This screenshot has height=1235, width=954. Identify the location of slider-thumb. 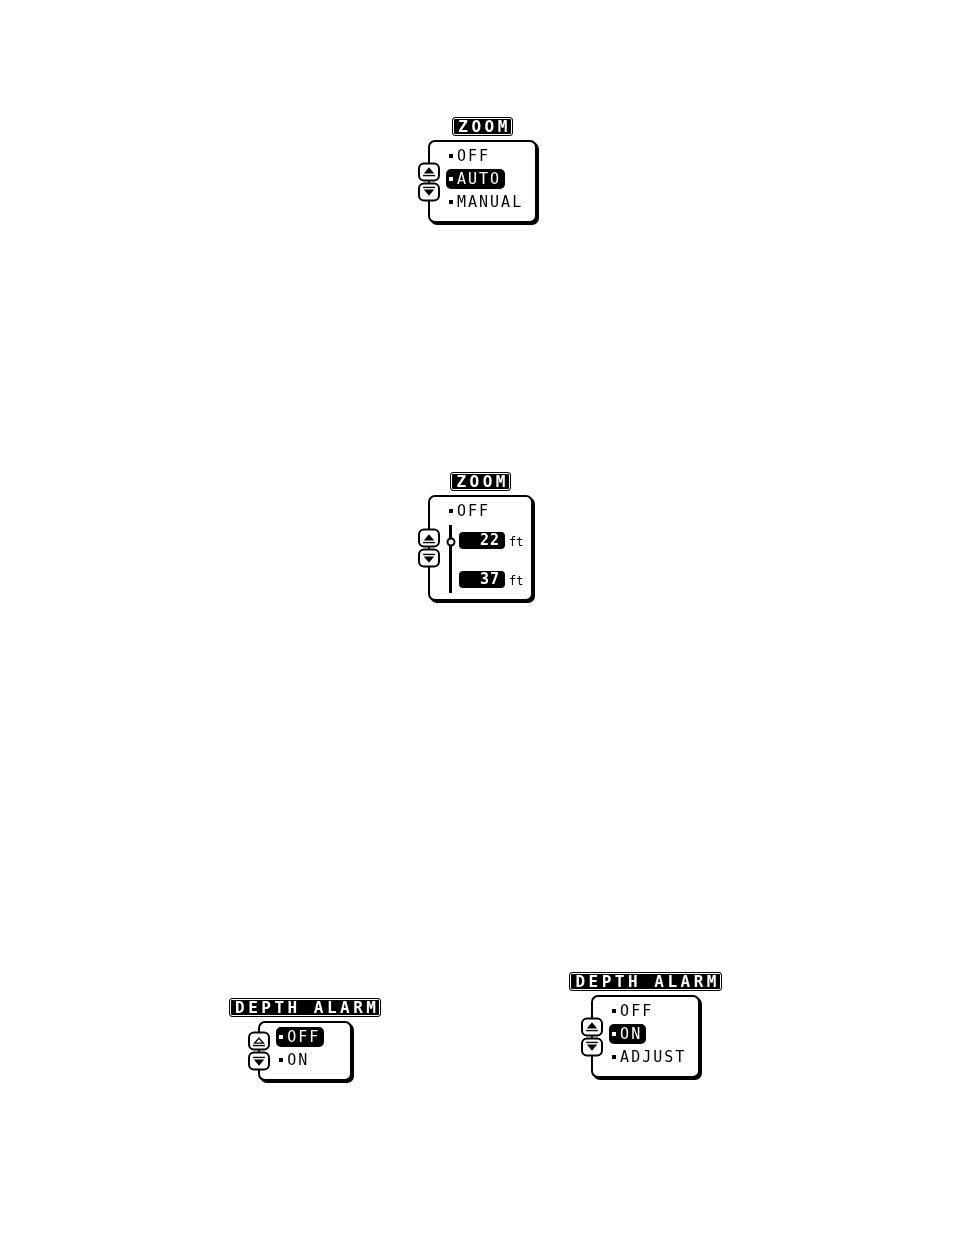
(450, 542).